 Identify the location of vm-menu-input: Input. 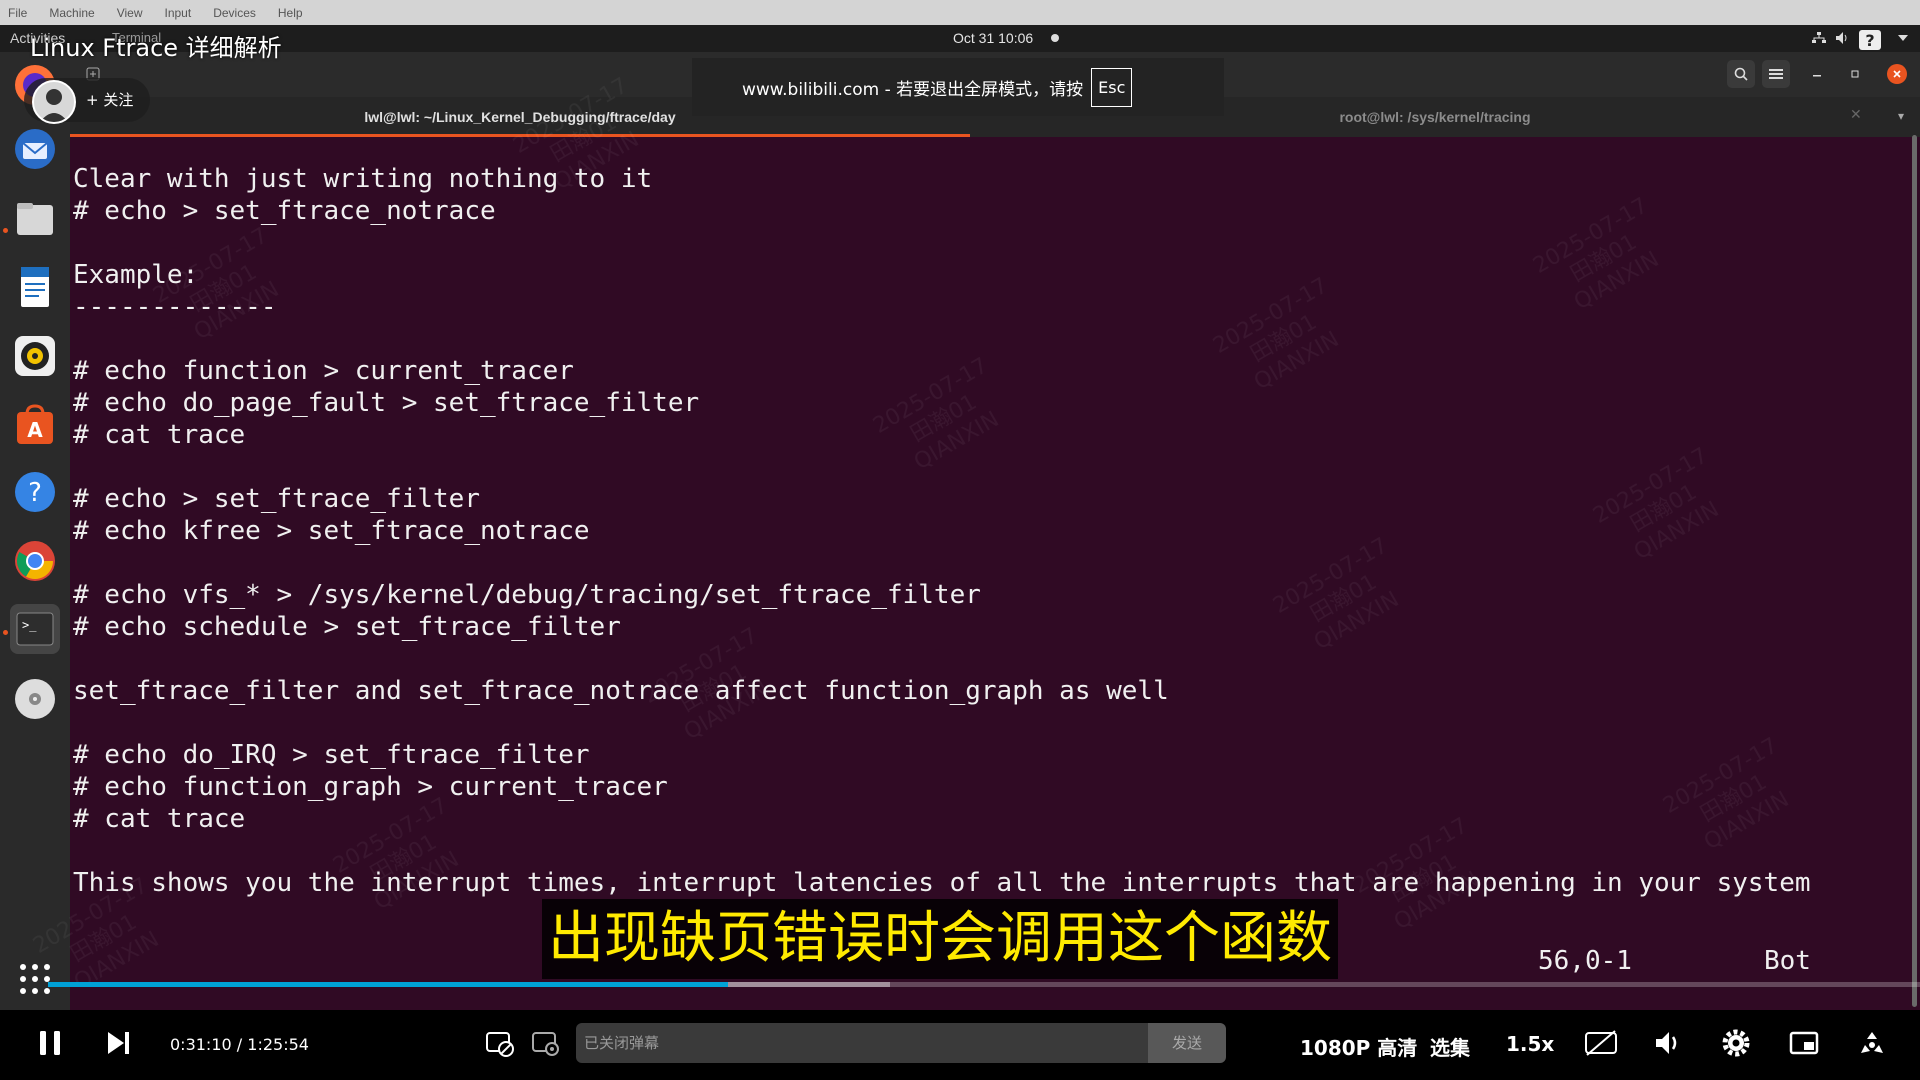
(178, 13).